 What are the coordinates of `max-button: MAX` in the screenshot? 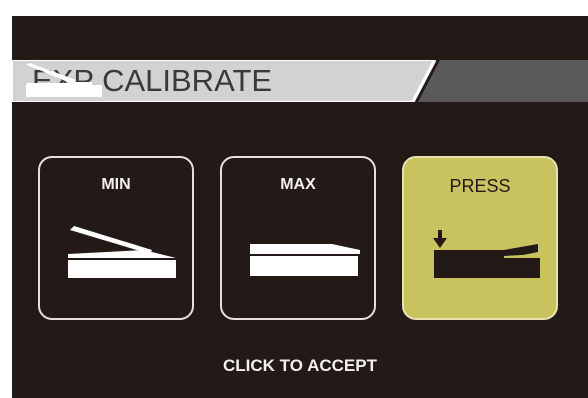 It's located at (298, 238).